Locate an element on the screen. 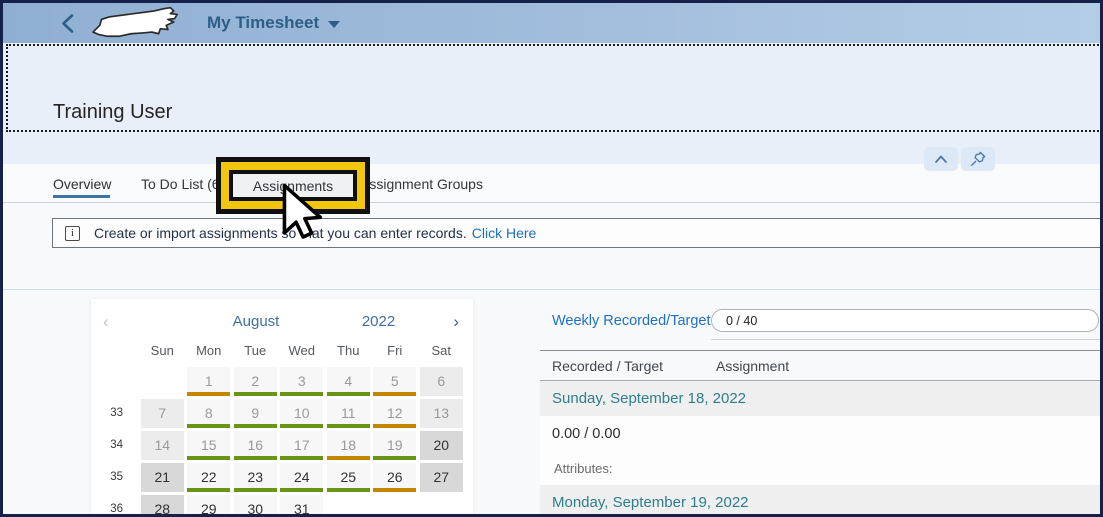  north-carolina-logo-icon is located at coordinates (141, 27).